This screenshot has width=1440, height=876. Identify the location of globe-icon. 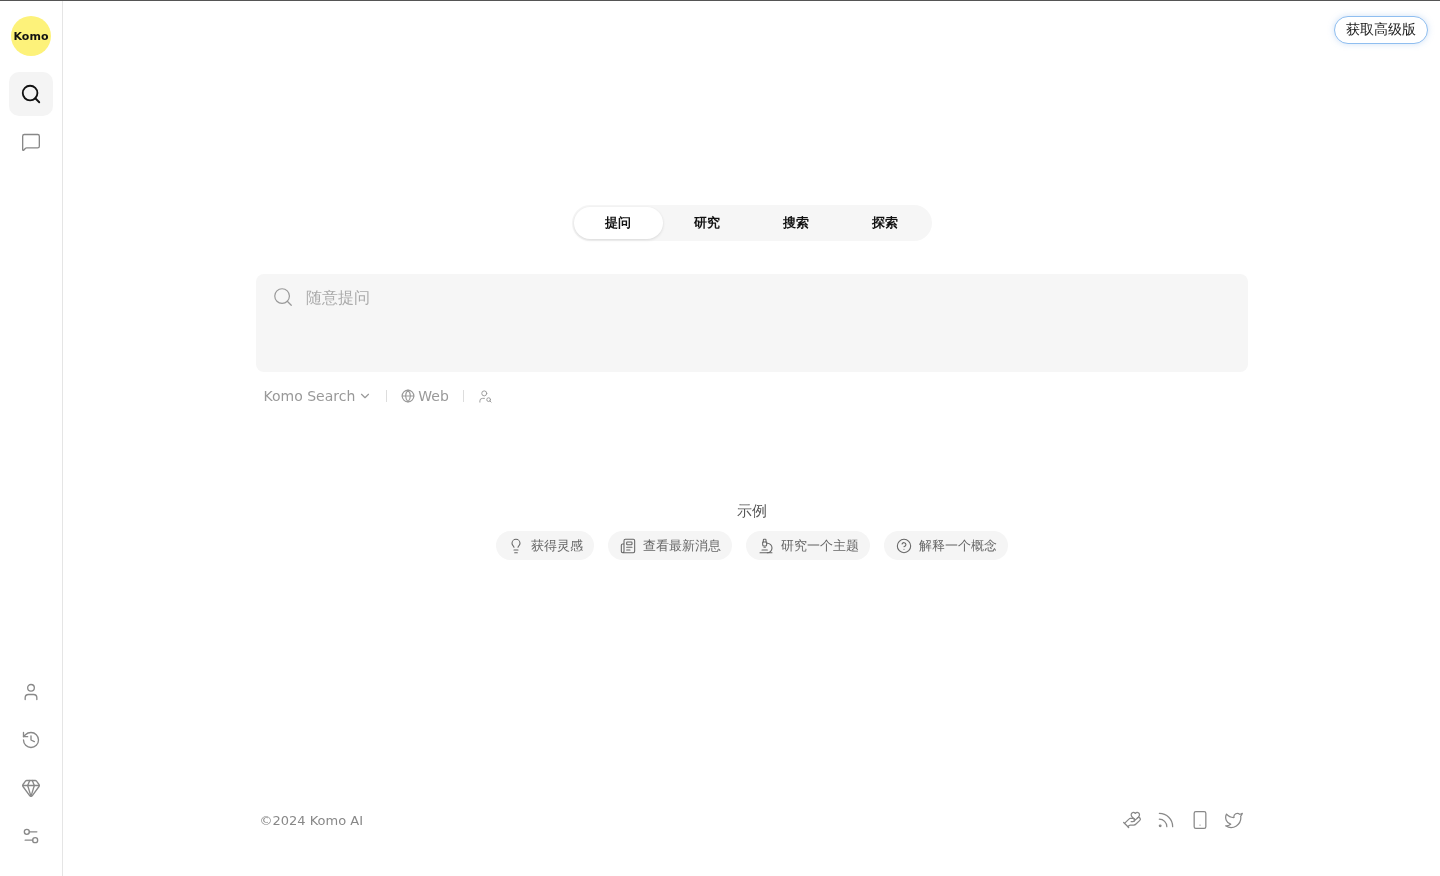
(408, 396).